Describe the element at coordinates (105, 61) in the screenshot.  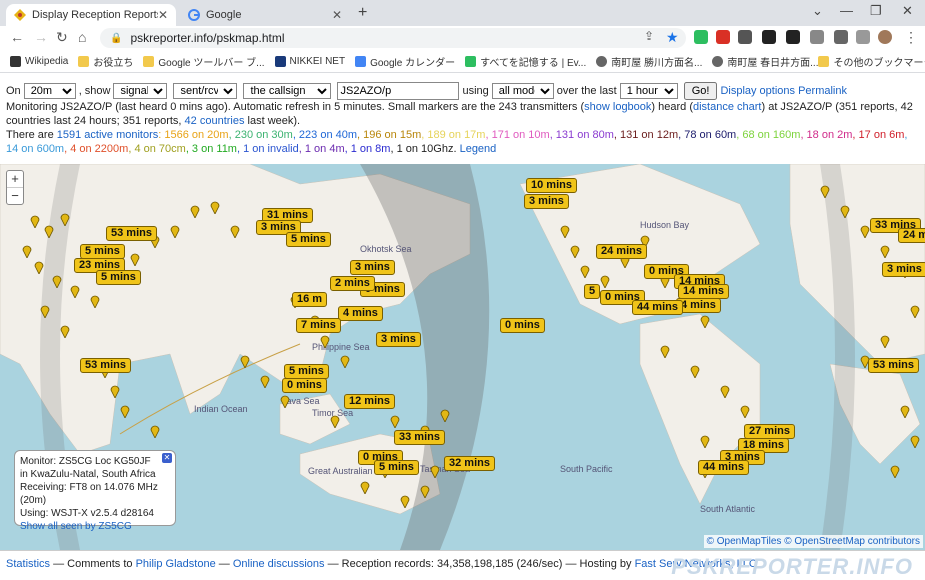
I see `bookmark-folder: お役立ち` at that location.